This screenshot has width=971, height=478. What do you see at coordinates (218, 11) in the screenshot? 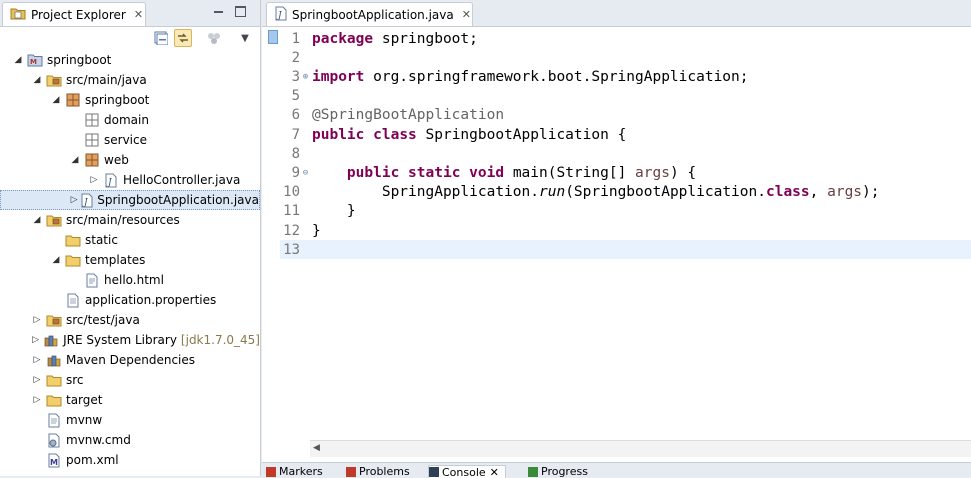
I see `minimize-view-button` at bounding box center [218, 11].